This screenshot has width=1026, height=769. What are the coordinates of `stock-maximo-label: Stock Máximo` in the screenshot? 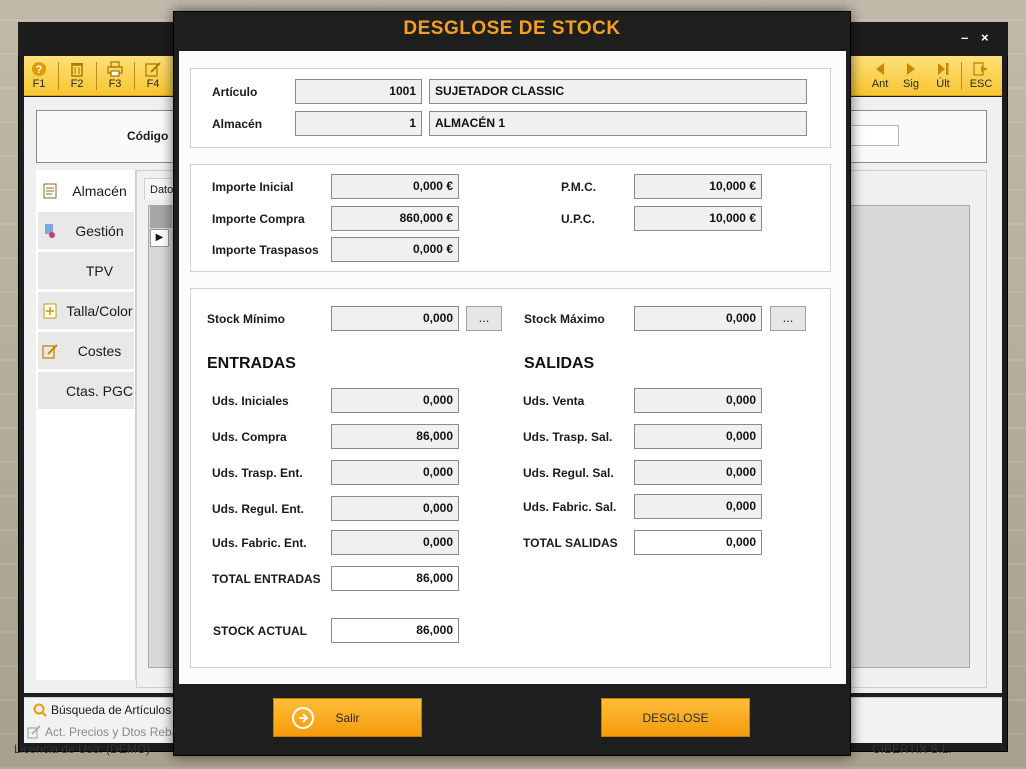 It's located at (564, 319).